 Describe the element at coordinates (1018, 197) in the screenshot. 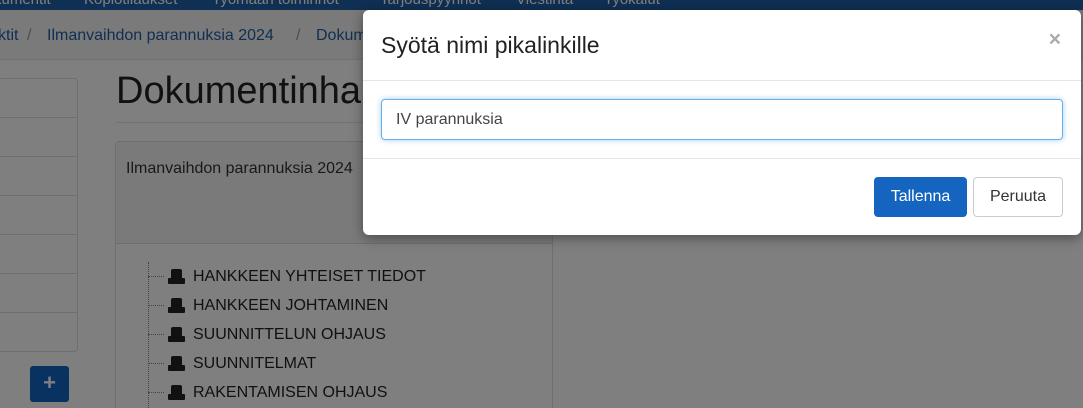

I see `cancel-button: Peruuta` at that location.